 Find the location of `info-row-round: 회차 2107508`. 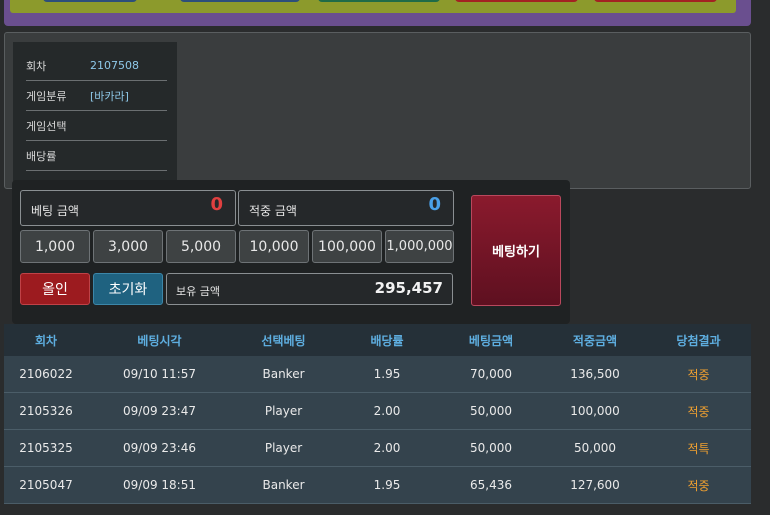

info-row-round: 회차 2107508 is located at coordinates (96, 66).